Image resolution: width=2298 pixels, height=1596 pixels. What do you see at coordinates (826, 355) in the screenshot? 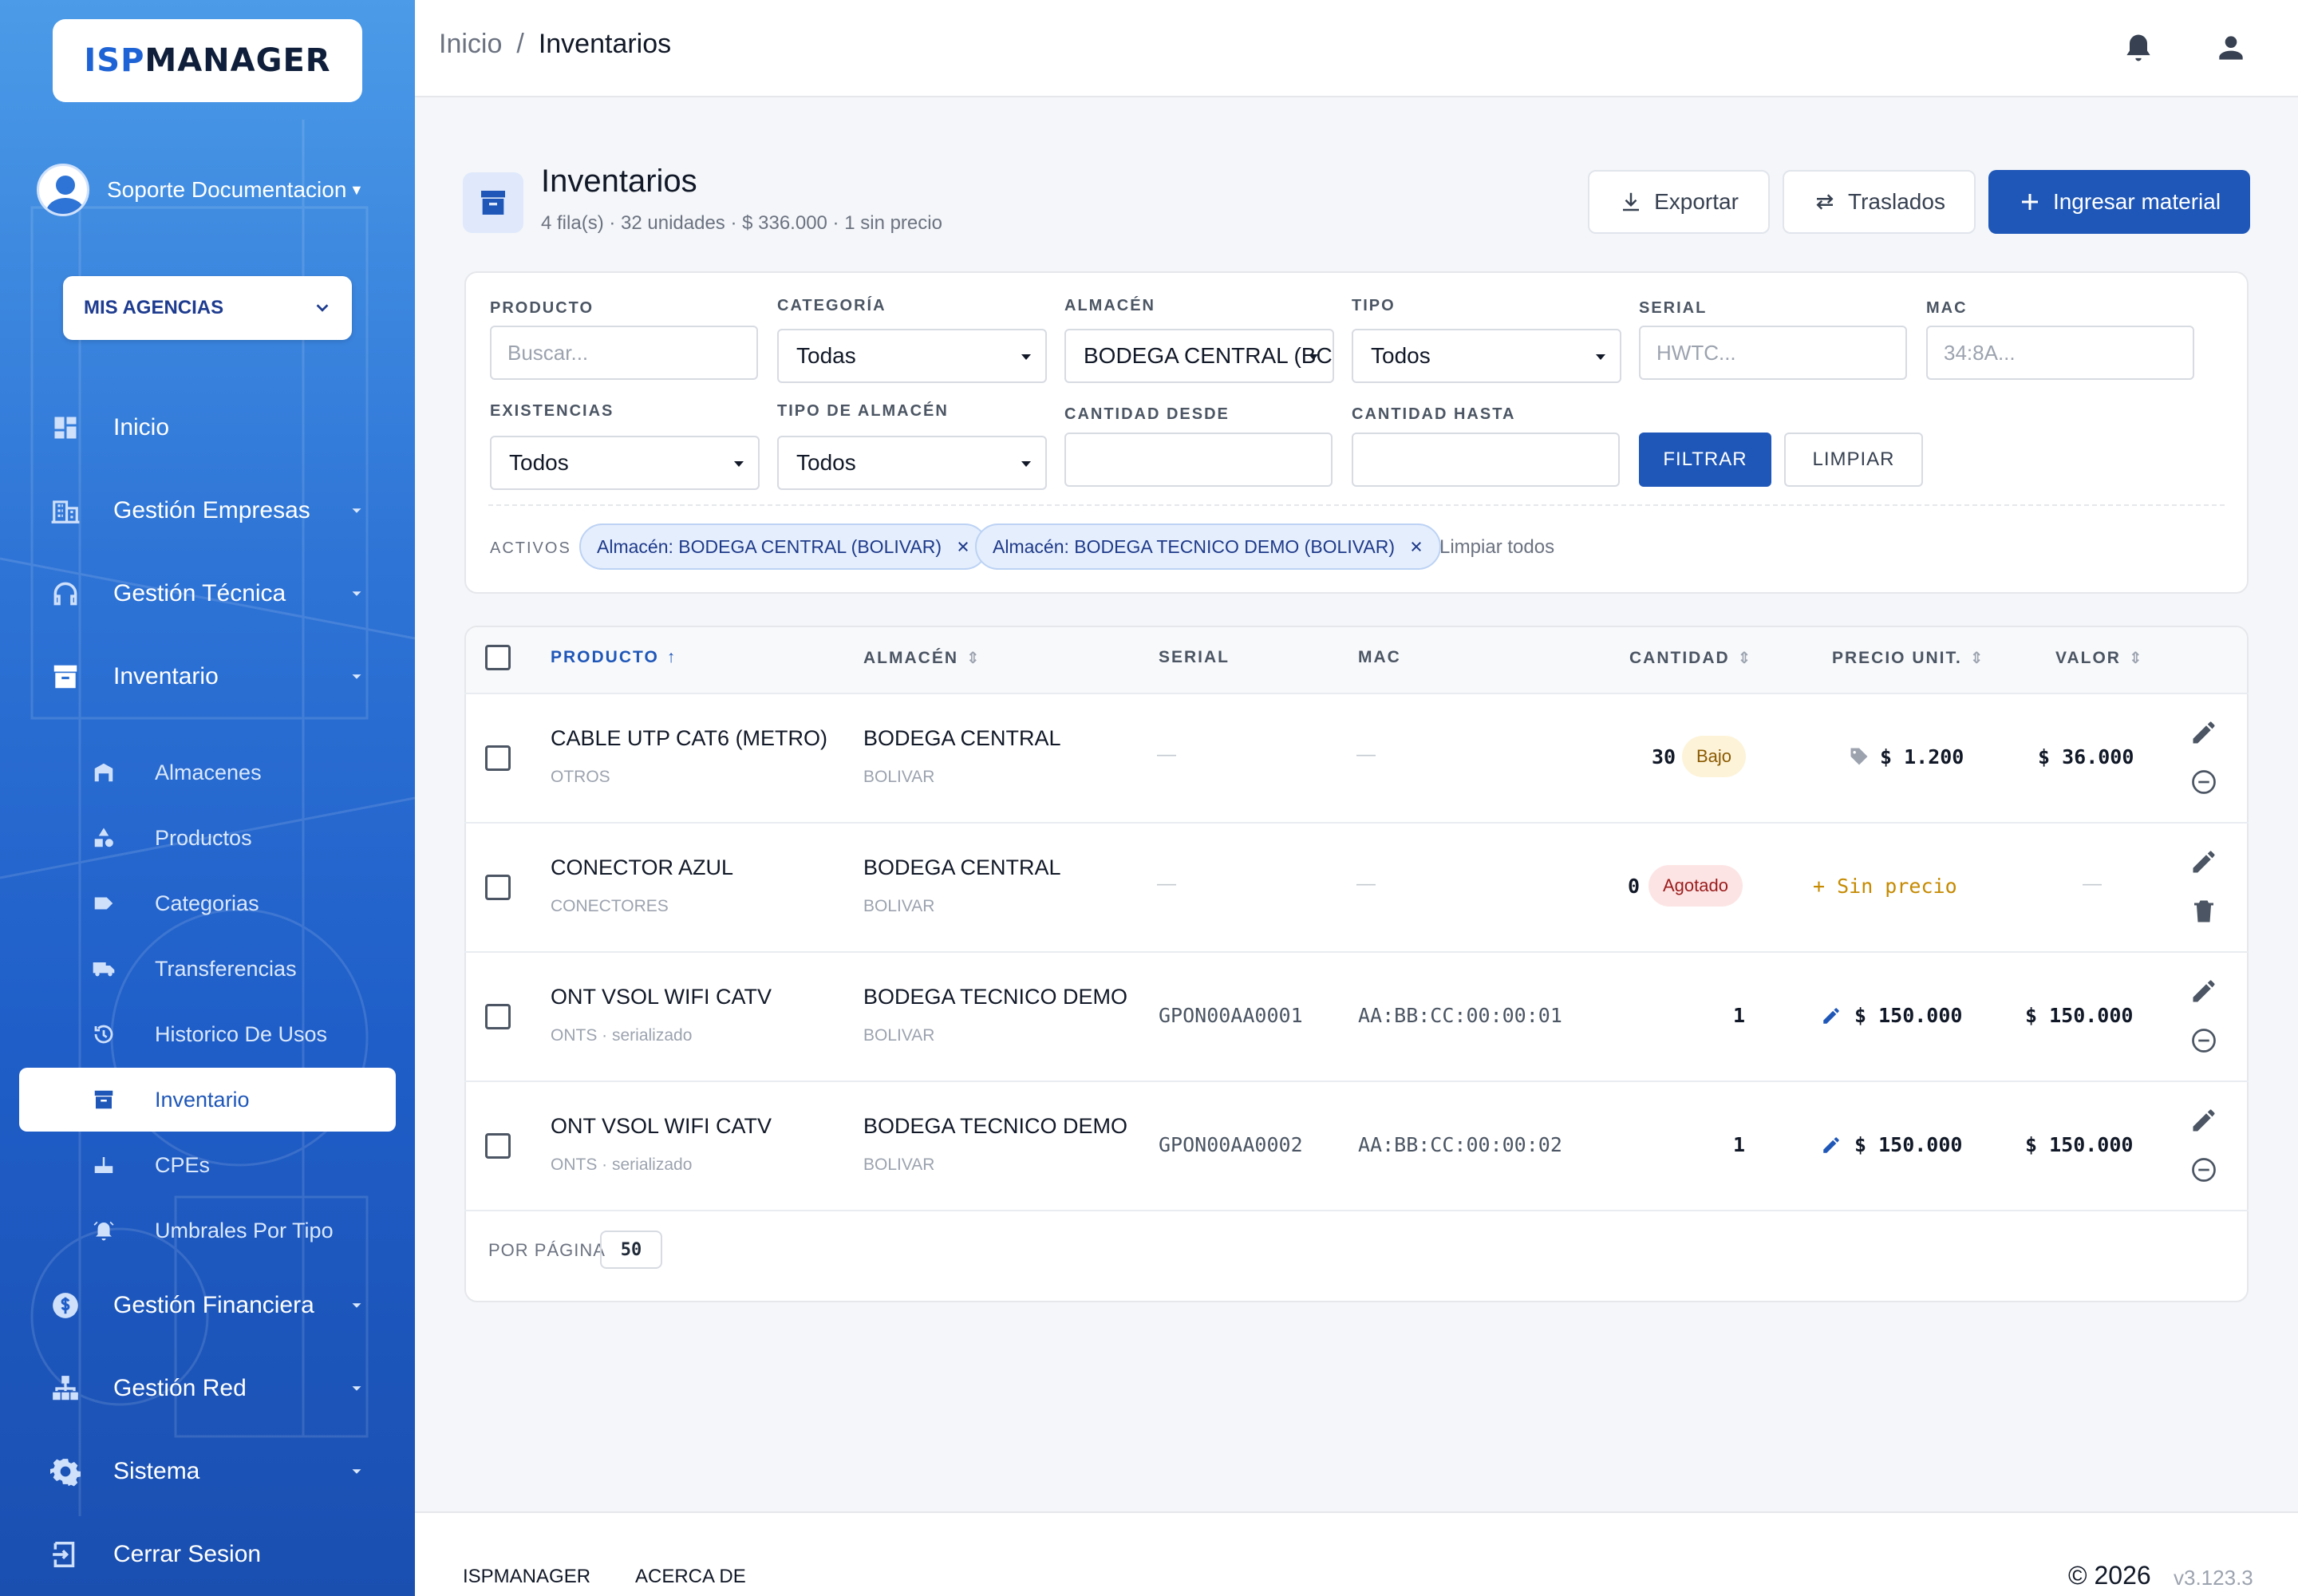
I see `select-value: Todas` at bounding box center [826, 355].